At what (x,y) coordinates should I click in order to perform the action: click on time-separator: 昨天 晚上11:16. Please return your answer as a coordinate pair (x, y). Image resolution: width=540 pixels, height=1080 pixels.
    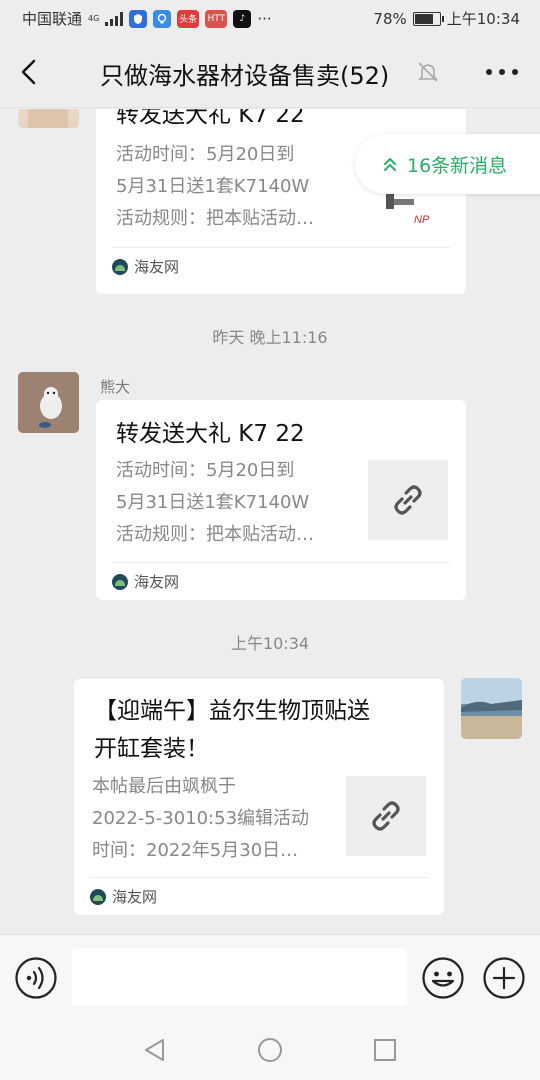
    Looking at the image, I should click on (270, 337).